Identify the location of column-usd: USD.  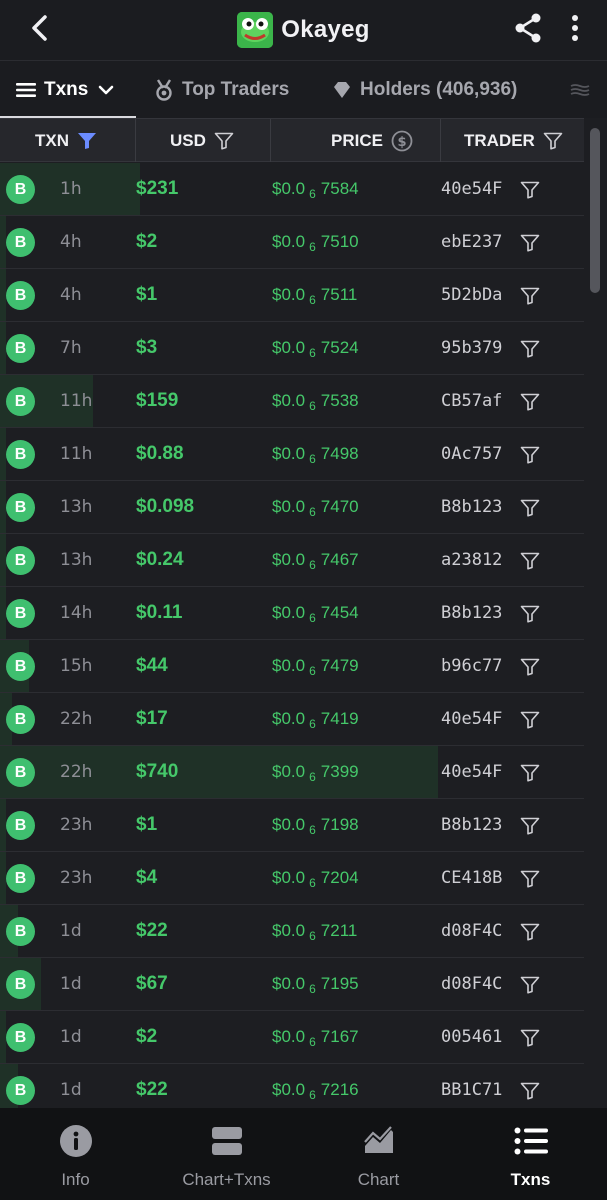
(202, 140).